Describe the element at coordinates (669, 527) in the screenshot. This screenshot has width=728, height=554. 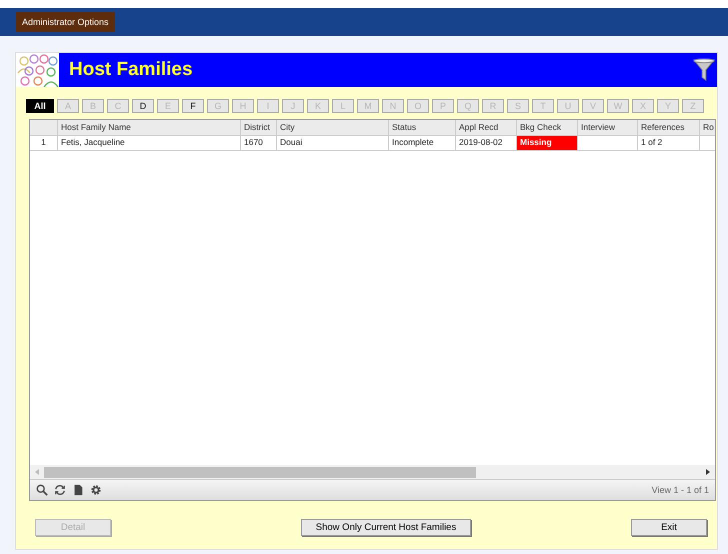
I see `action-button: Exit` at that location.